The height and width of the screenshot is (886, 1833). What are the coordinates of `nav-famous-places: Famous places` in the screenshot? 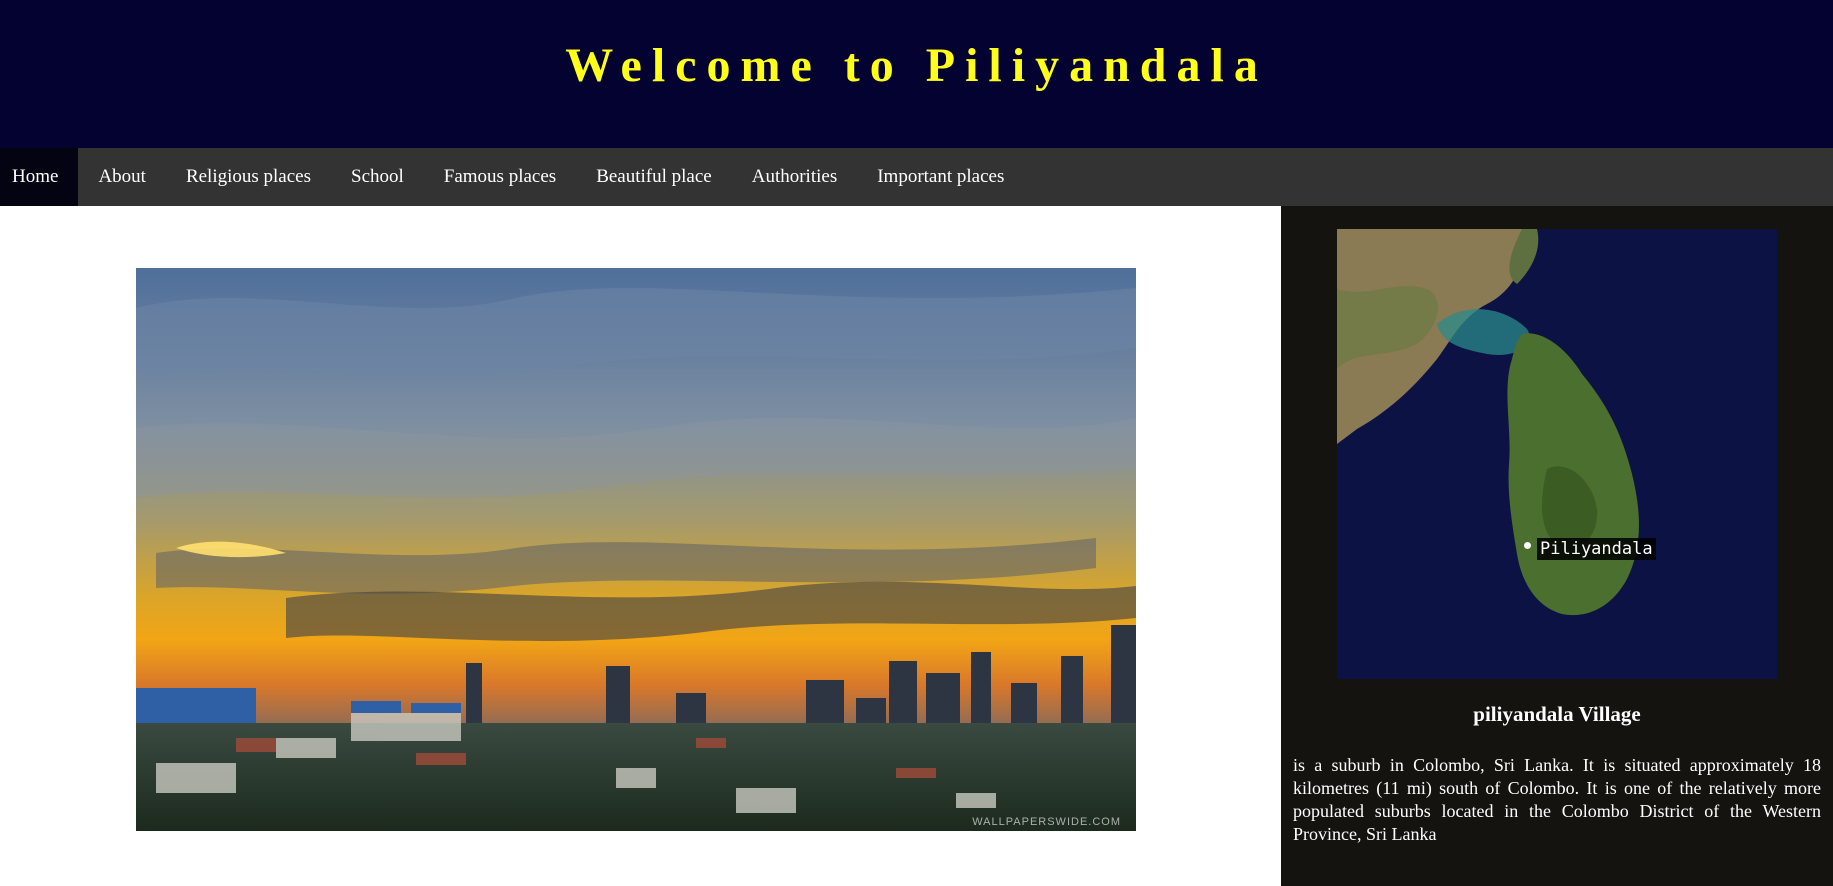 It's located at (500, 177).